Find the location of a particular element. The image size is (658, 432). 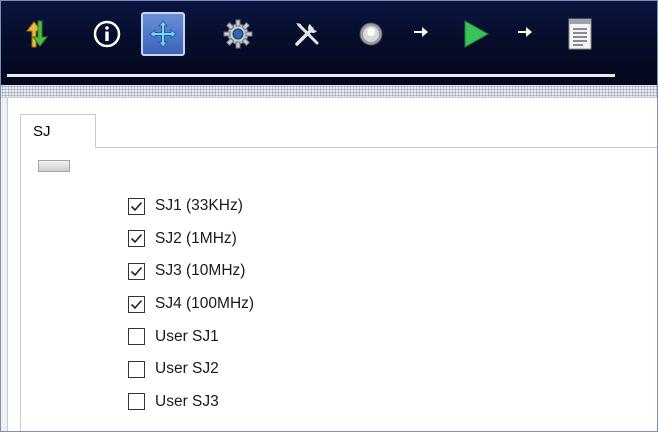

checkbox-sj2 is located at coordinates (136, 239).